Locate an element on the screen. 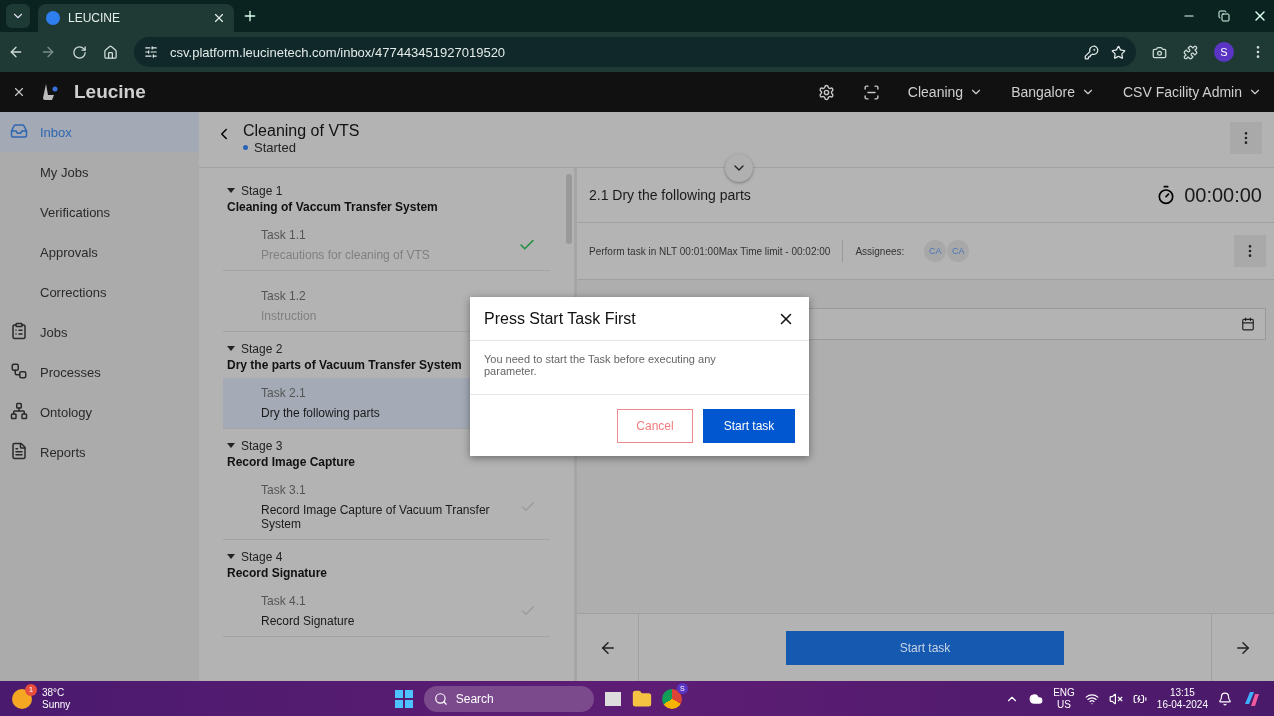 Image resolution: width=1274 pixels, height=716 pixels. timing-text: Perform task in NLT 00:01:00Max Time limit - 00:02:00 is located at coordinates (710, 251).